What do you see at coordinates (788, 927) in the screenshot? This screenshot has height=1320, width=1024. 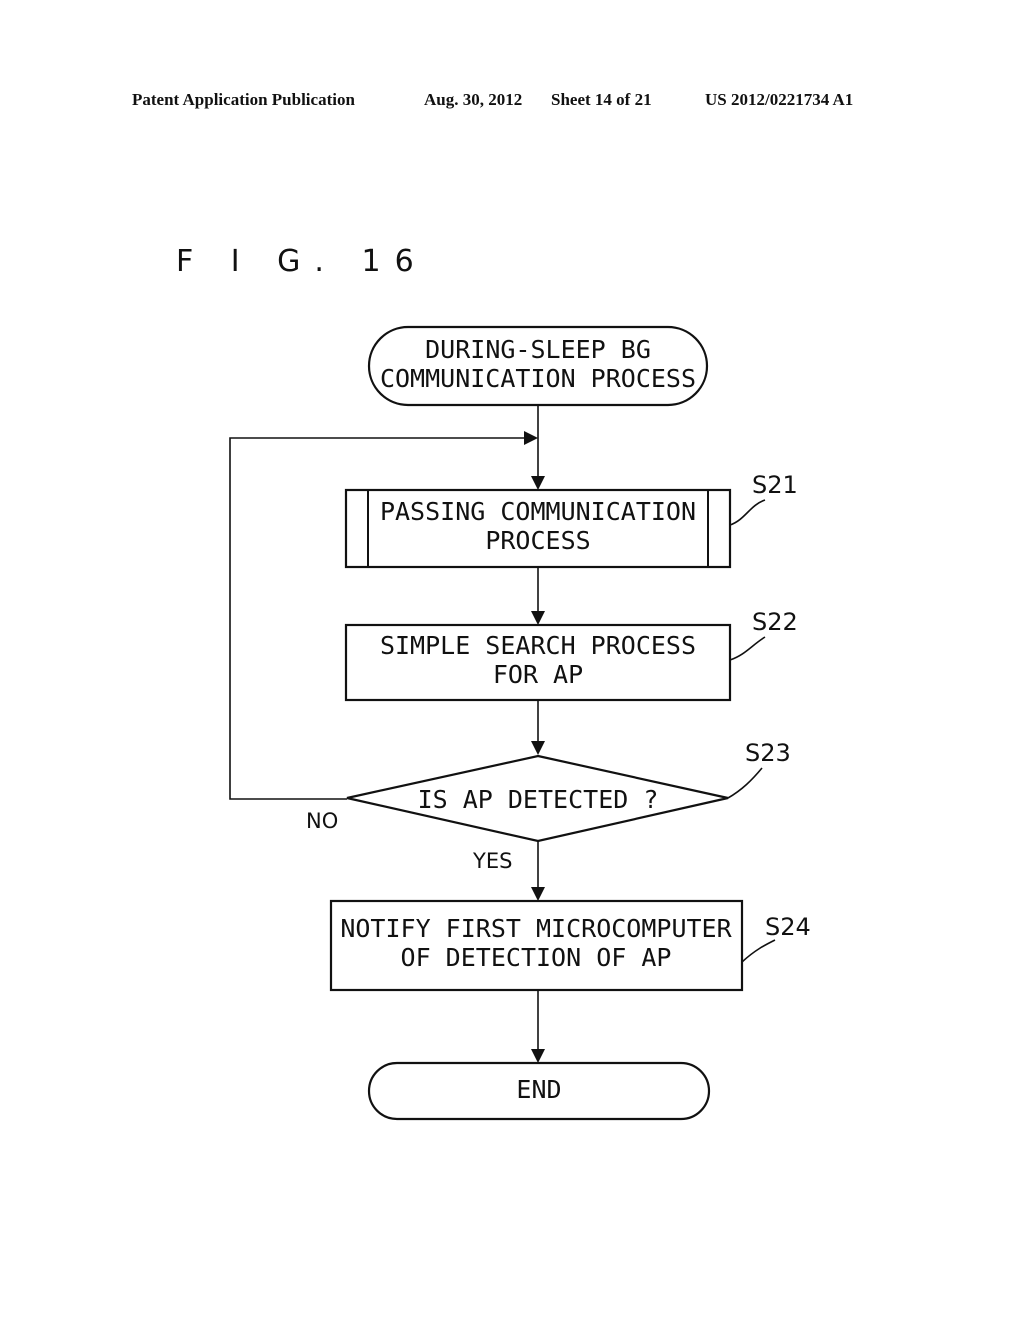 I see `step-id-s24: S24` at bounding box center [788, 927].